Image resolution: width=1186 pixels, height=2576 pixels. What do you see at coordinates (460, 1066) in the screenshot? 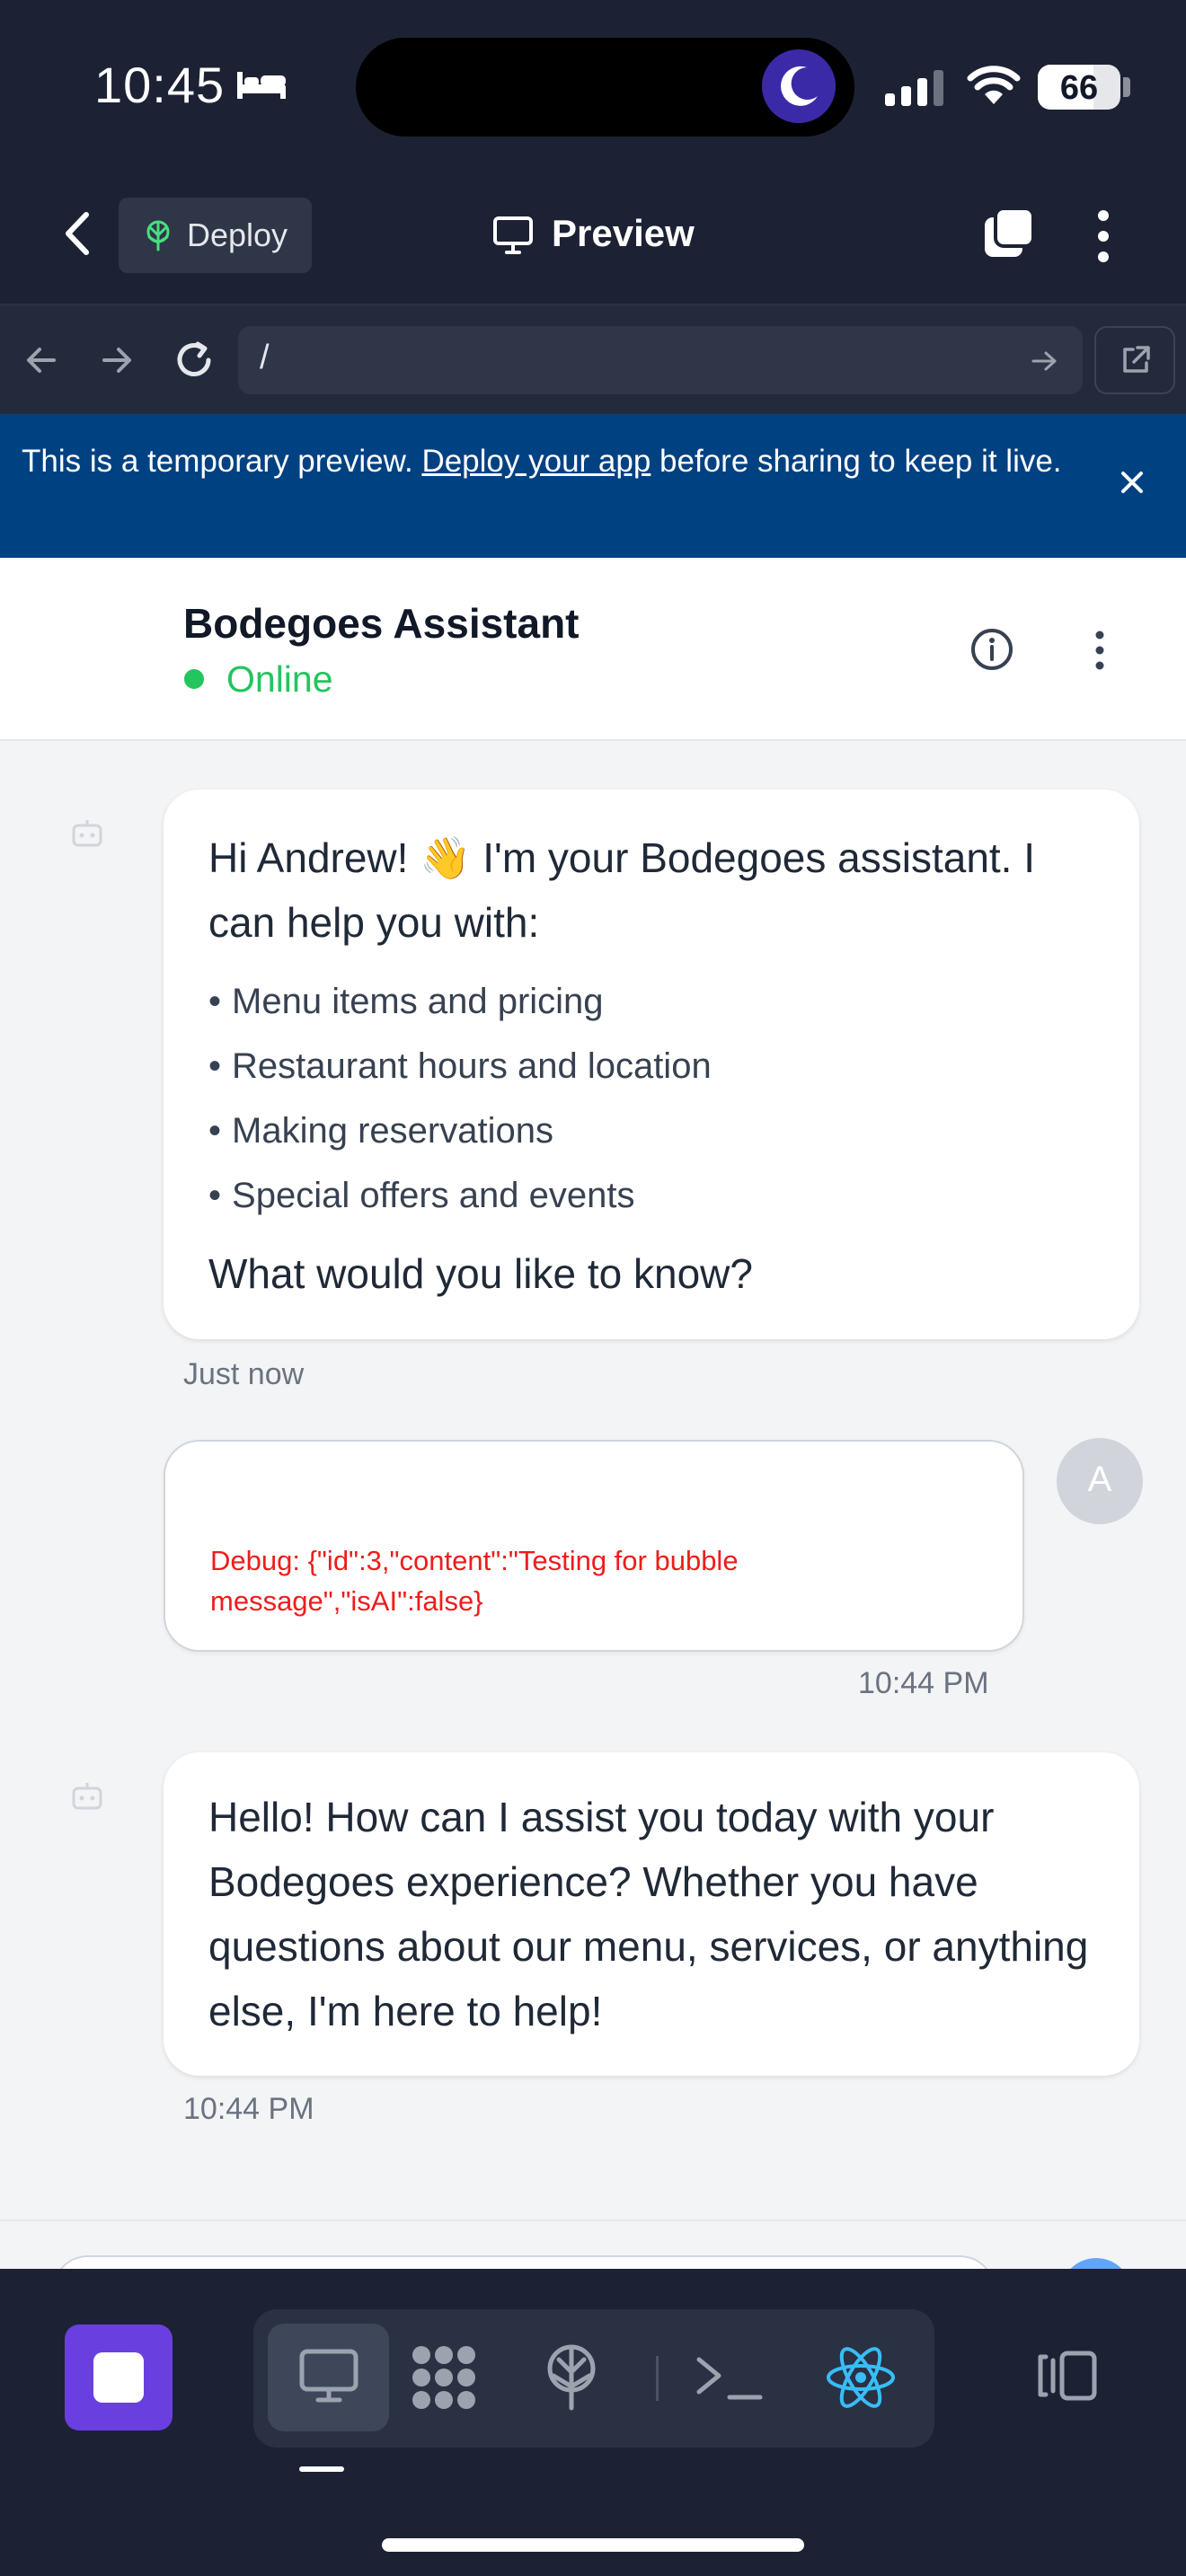
I see `list-item: Restaurant hours and location` at bounding box center [460, 1066].